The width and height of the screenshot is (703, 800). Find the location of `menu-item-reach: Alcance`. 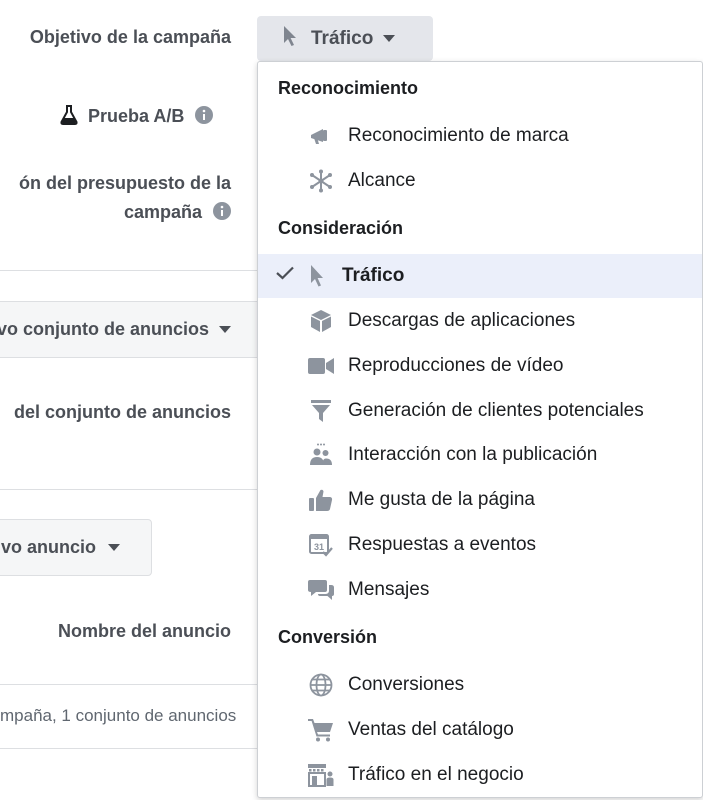

menu-item-reach: Alcance is located at coordinates (480, 181).